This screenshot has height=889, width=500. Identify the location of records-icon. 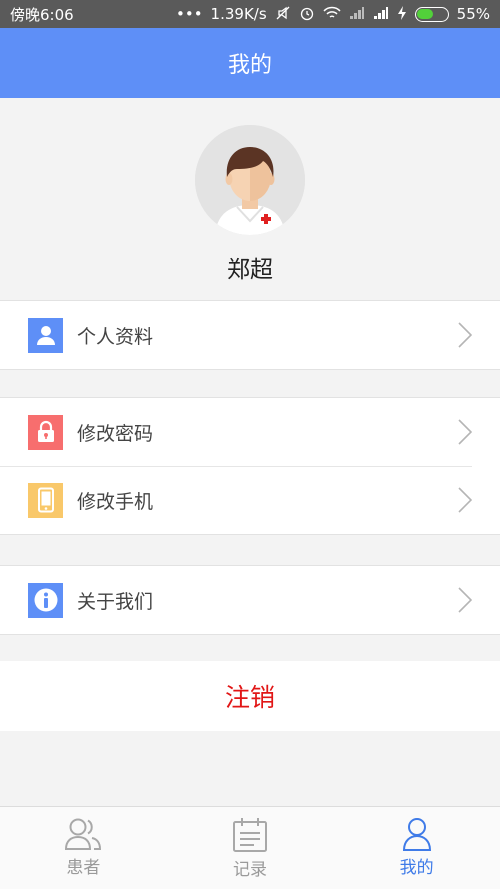
(250, 835).